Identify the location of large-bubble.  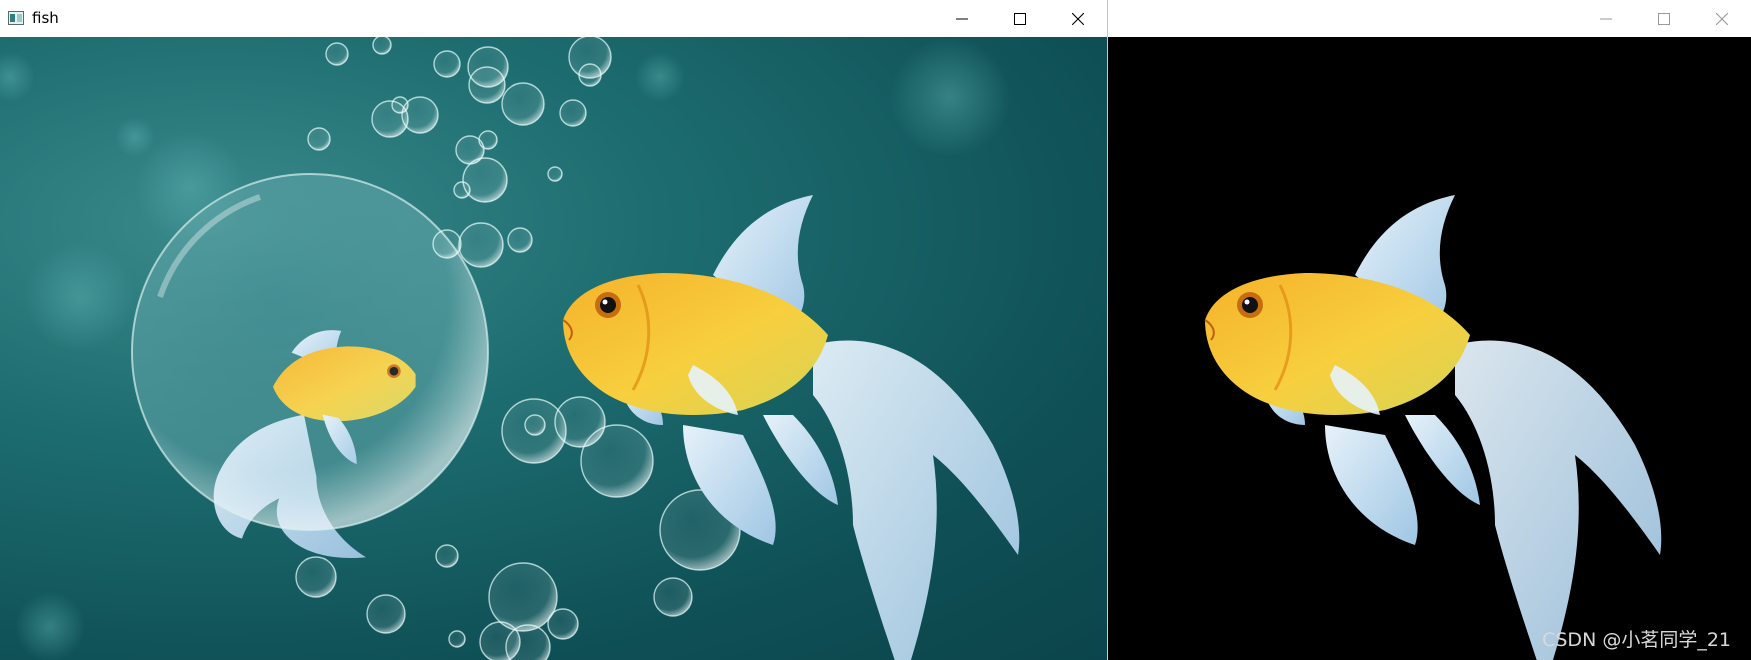
(310, 365).